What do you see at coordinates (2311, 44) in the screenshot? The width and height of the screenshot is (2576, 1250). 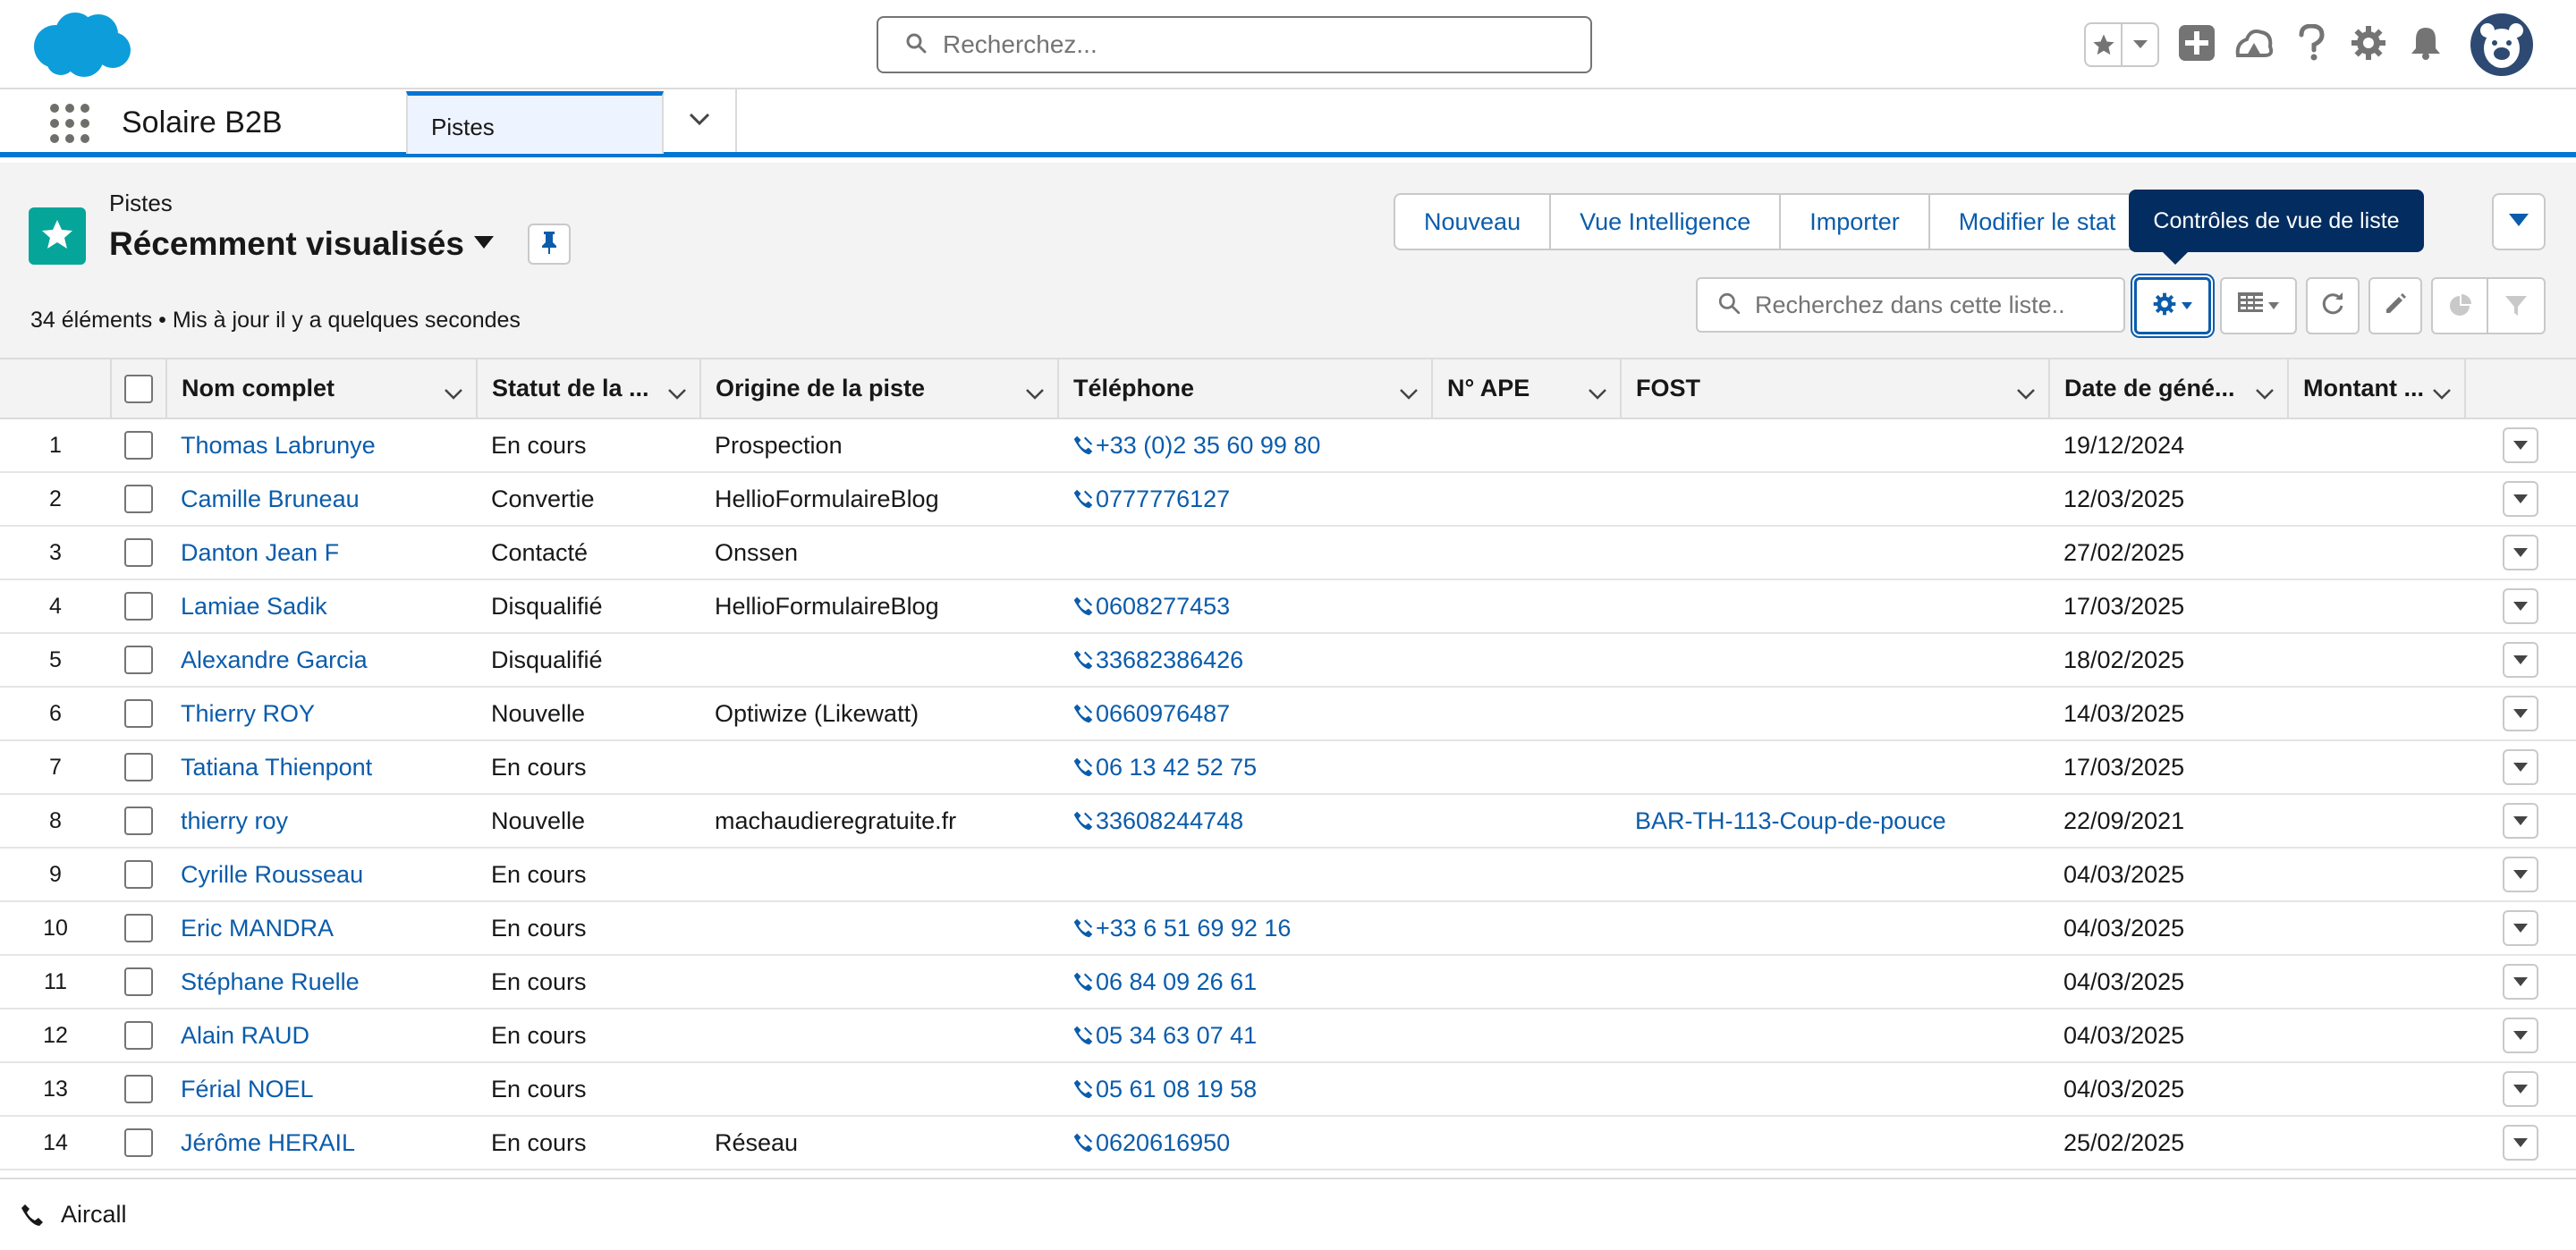 I see `help-button` at bounding box center [2311, 44].